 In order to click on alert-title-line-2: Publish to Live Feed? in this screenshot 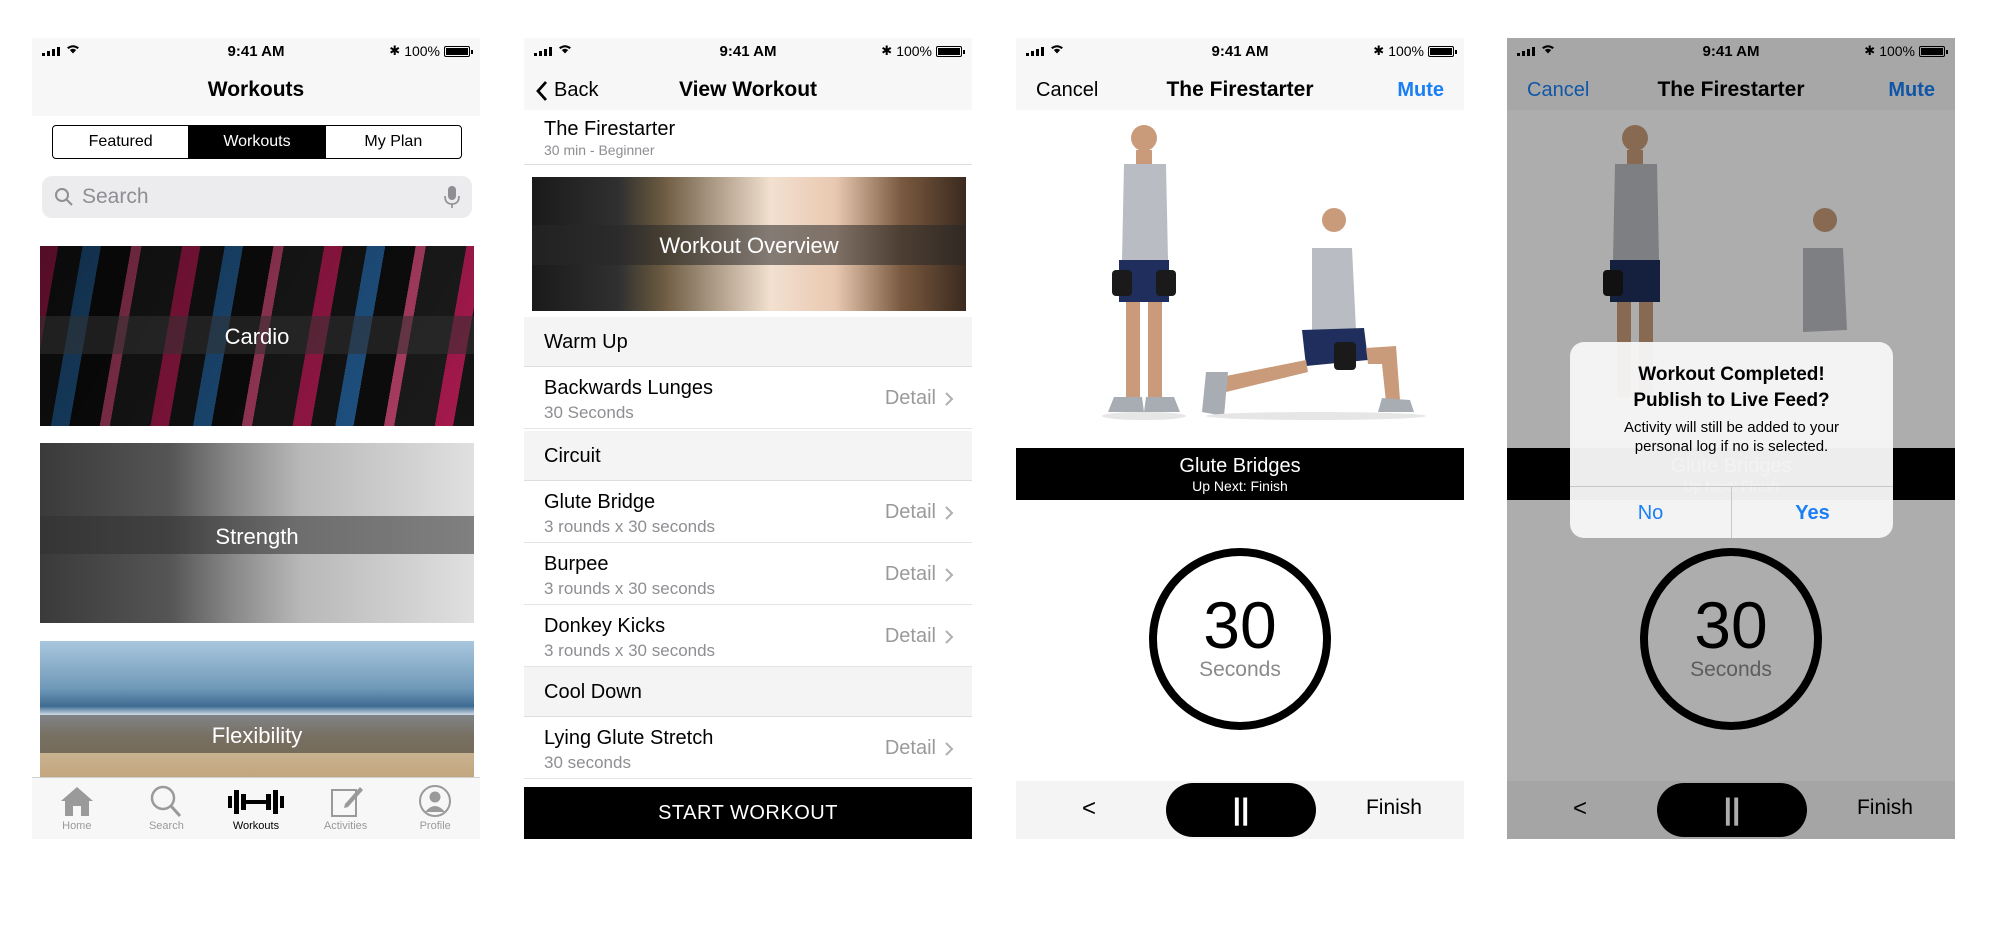, I will do `click(1731, 400)`.